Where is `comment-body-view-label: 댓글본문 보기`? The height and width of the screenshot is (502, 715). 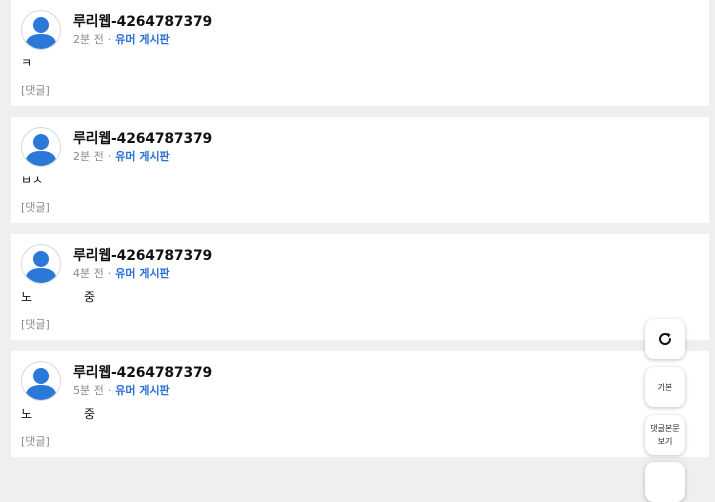
comment-body-view-label: 댓글본문 보기 is located at coordinates (665, 435).